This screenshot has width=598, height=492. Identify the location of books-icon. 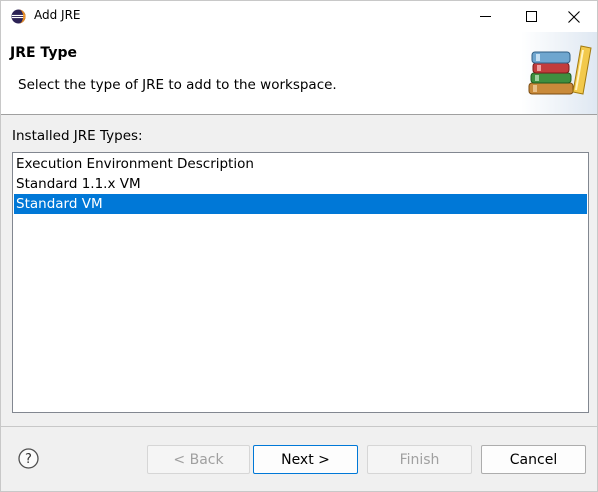
(559, 73).